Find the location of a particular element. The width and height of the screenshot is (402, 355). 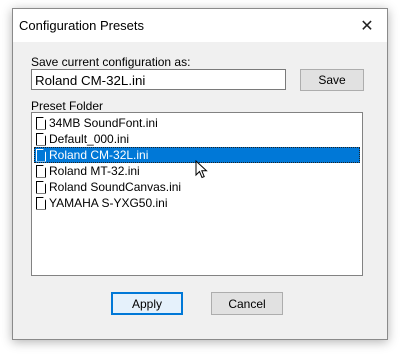

close-icon: ✕ is located at coordinates (367, 26).